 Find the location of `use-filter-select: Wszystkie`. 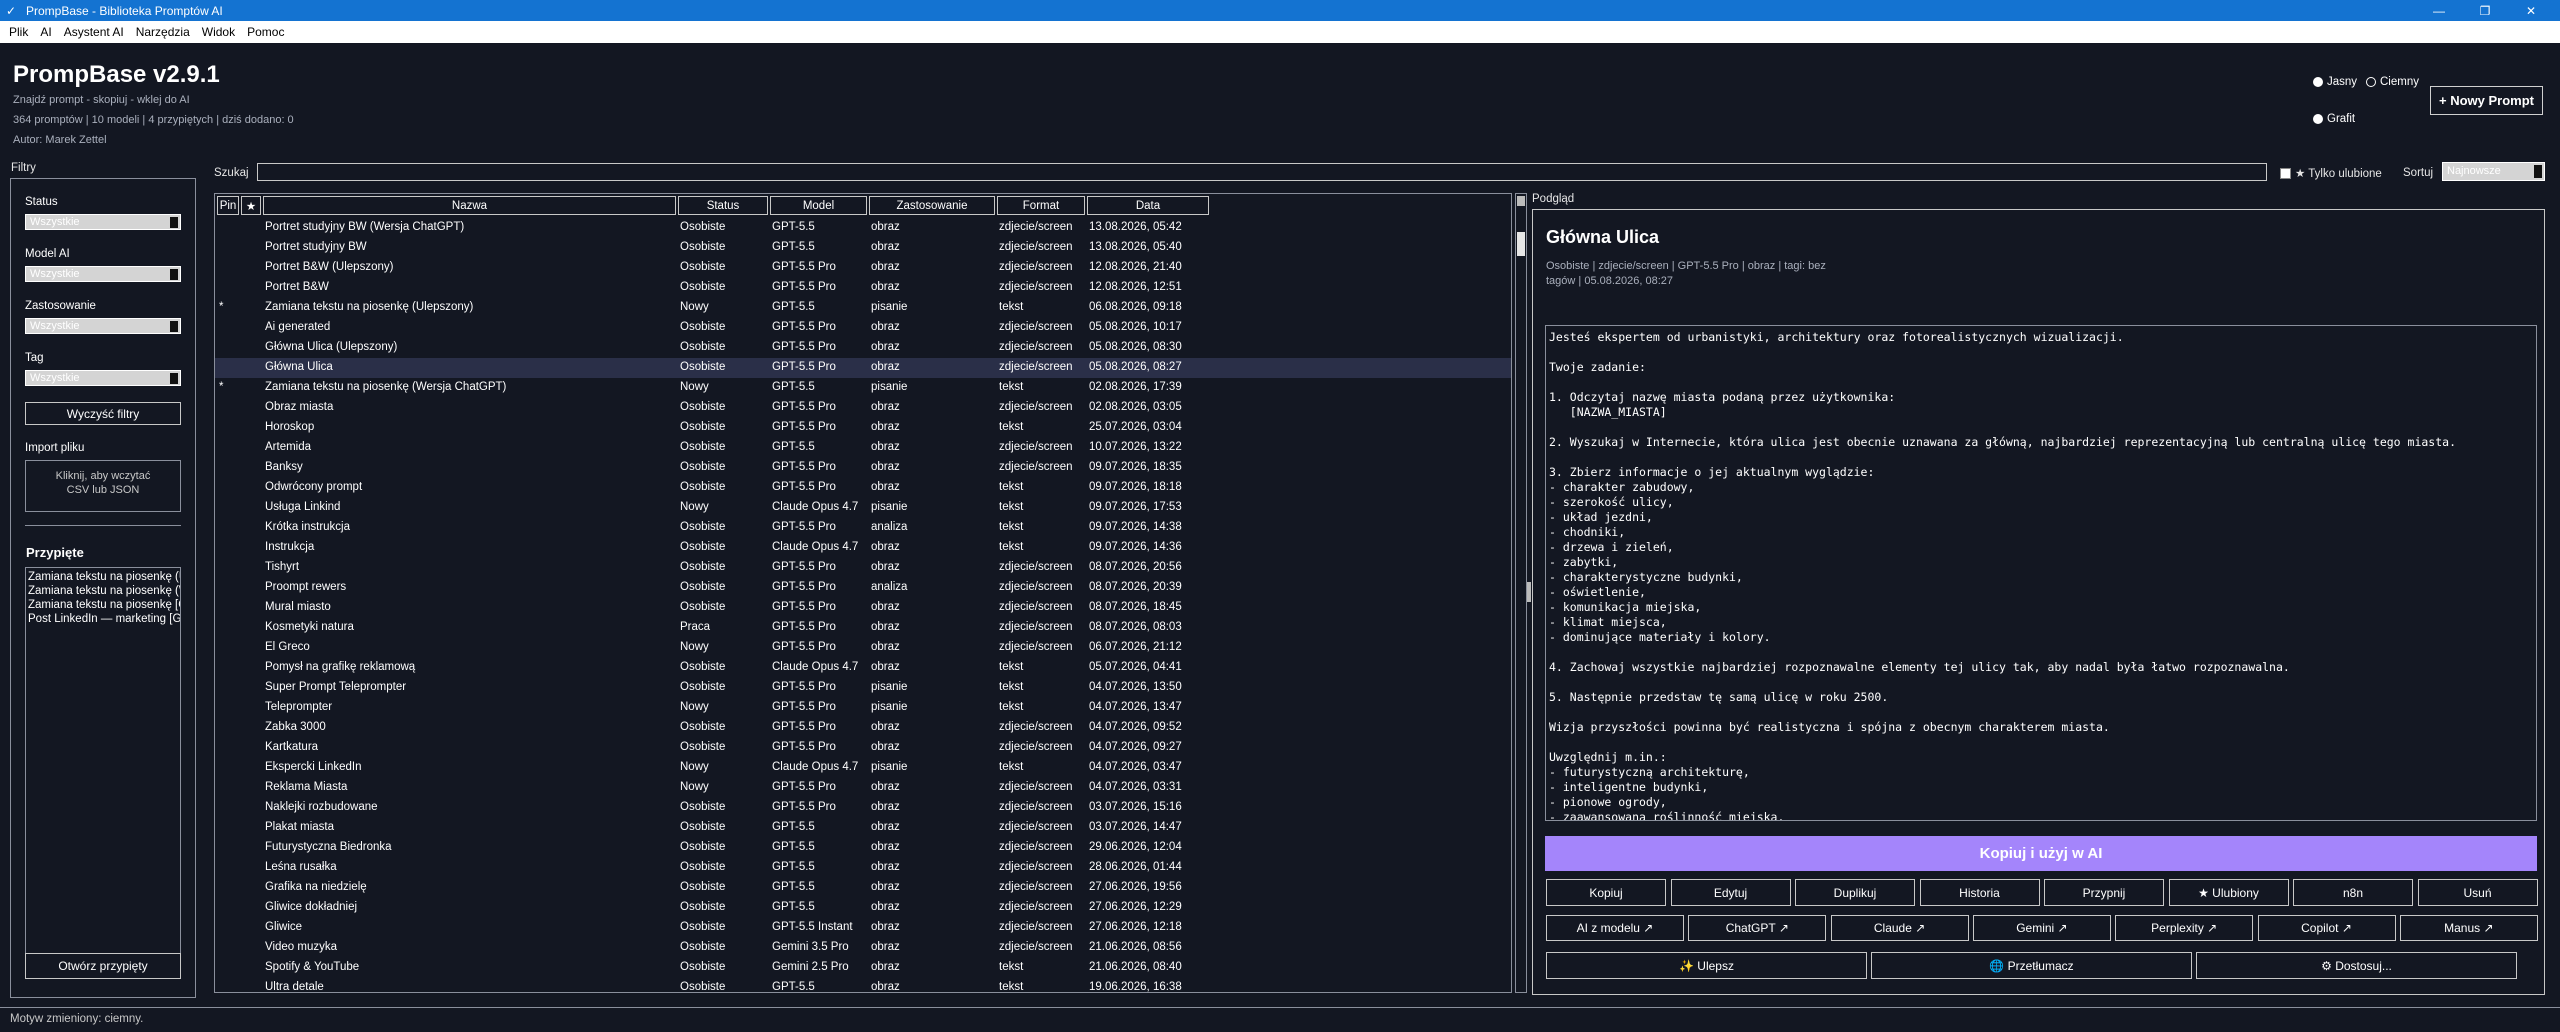

use-filter-select: Wszystkie is located at coordinates (103, 326).